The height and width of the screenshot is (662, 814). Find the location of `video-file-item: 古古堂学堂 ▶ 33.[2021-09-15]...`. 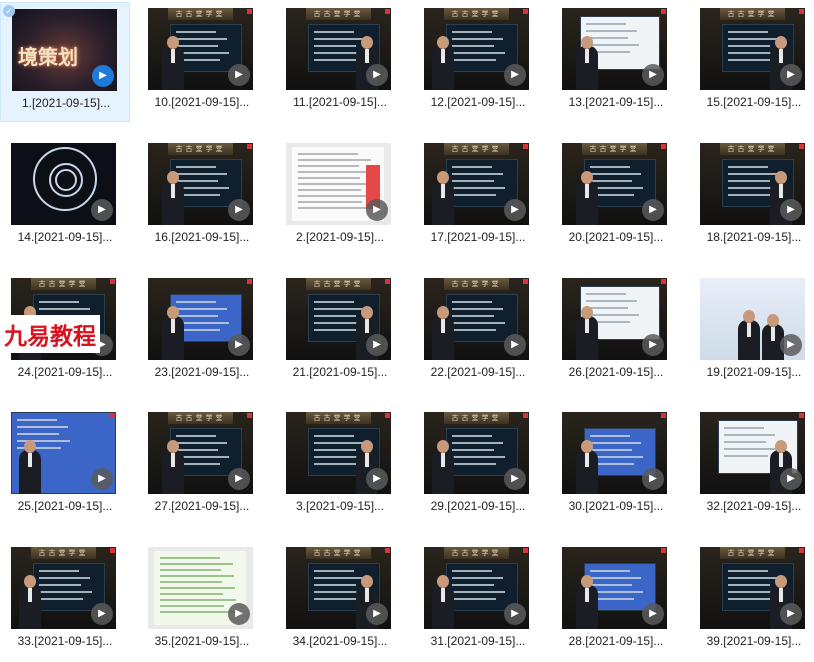

video-file-item: 古古堂学堂 ▶ 33.[2021-09-15]... is located at coordinates (65, 601).